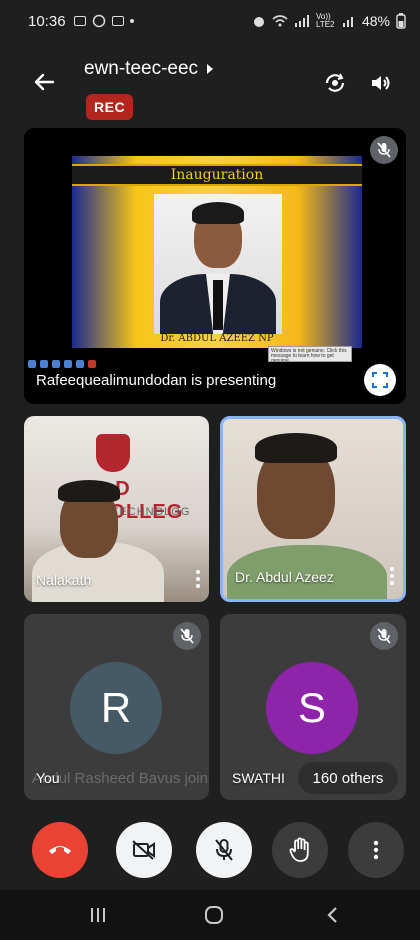  I want to click on arrow-back-icon, so click(44, 82).